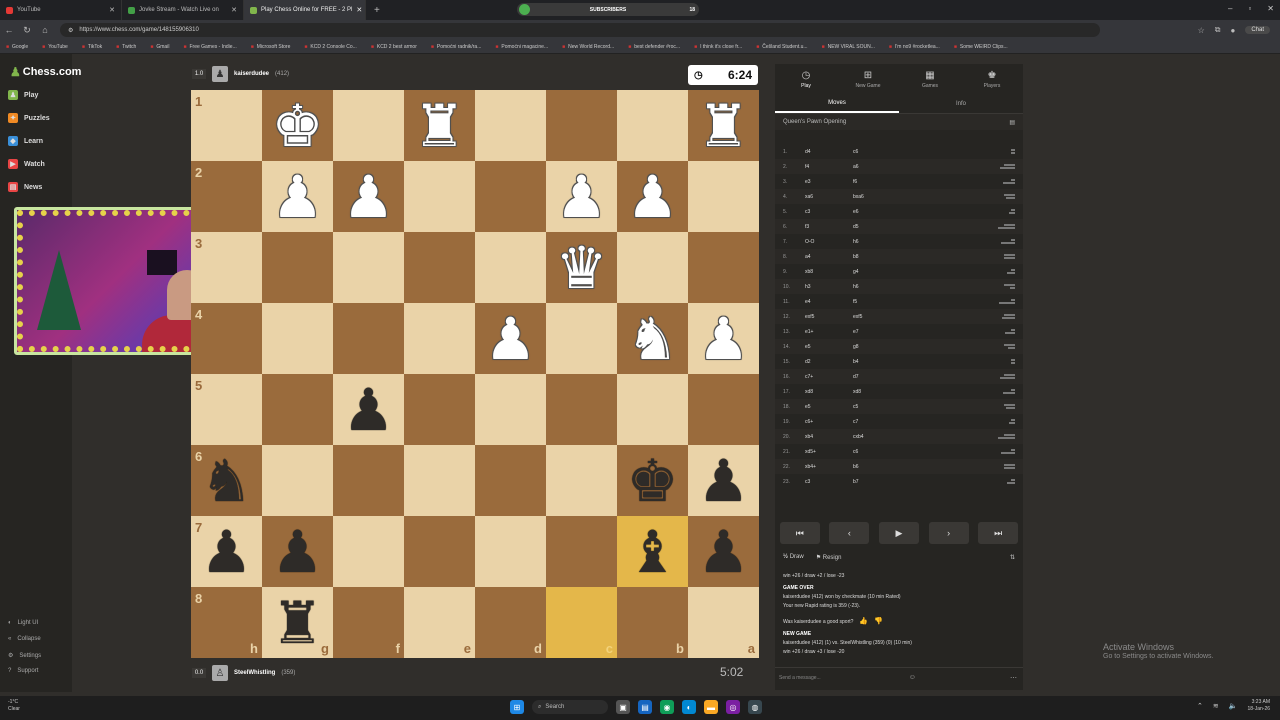  I want to click on white-move: exf5, so click(829, 317).